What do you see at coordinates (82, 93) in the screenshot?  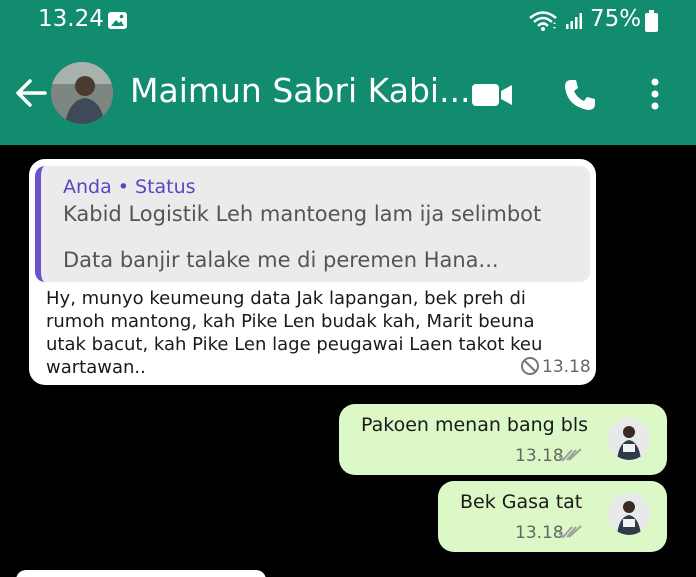 I see `contact-avatar` at bounding box center [82, 93].